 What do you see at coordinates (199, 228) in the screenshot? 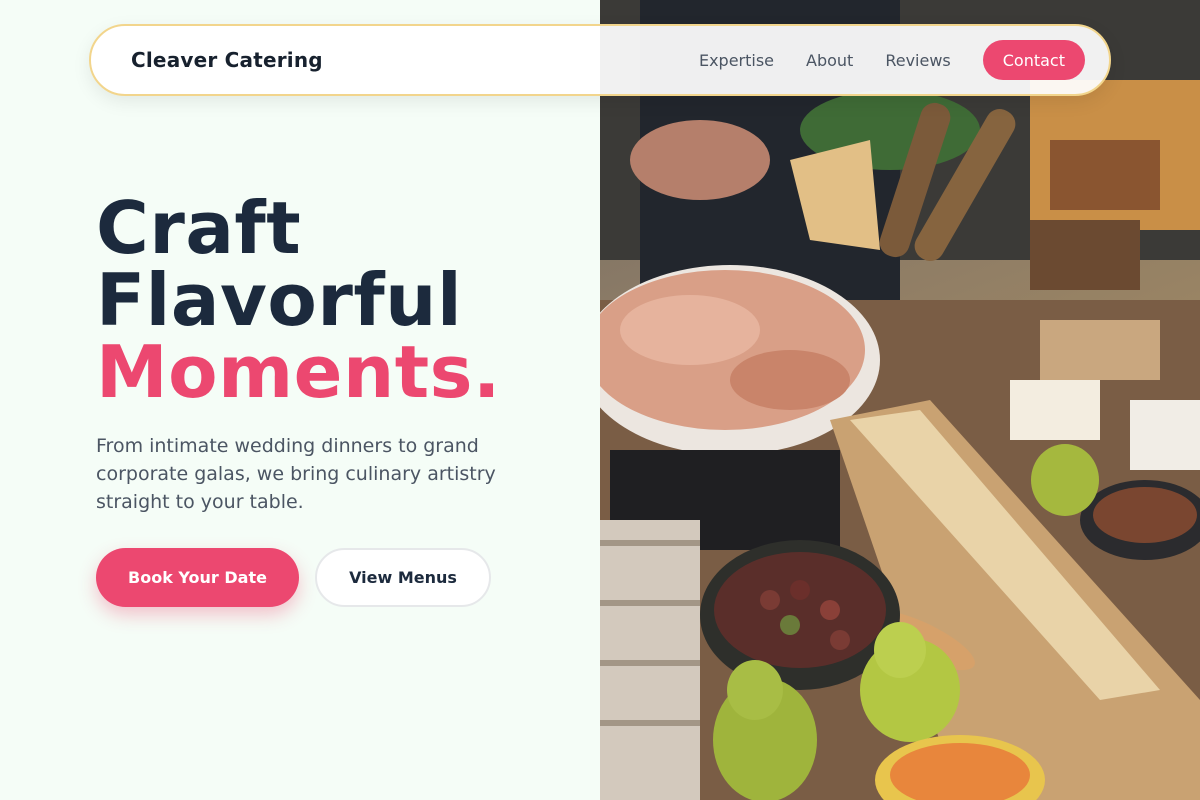
I see `hero-title-line-1: Craft` at bounding box center [199, 228].